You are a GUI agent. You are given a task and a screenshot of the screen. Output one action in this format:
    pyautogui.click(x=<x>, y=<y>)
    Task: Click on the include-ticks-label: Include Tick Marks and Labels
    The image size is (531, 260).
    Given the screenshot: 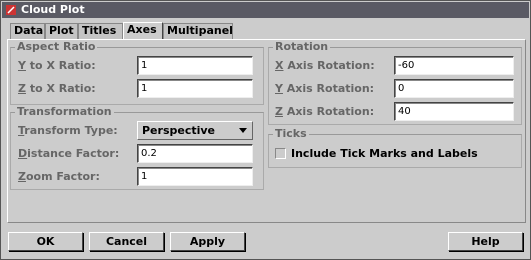 What is the action you would take?
    pyautogui.click(x=384, y=153)
    